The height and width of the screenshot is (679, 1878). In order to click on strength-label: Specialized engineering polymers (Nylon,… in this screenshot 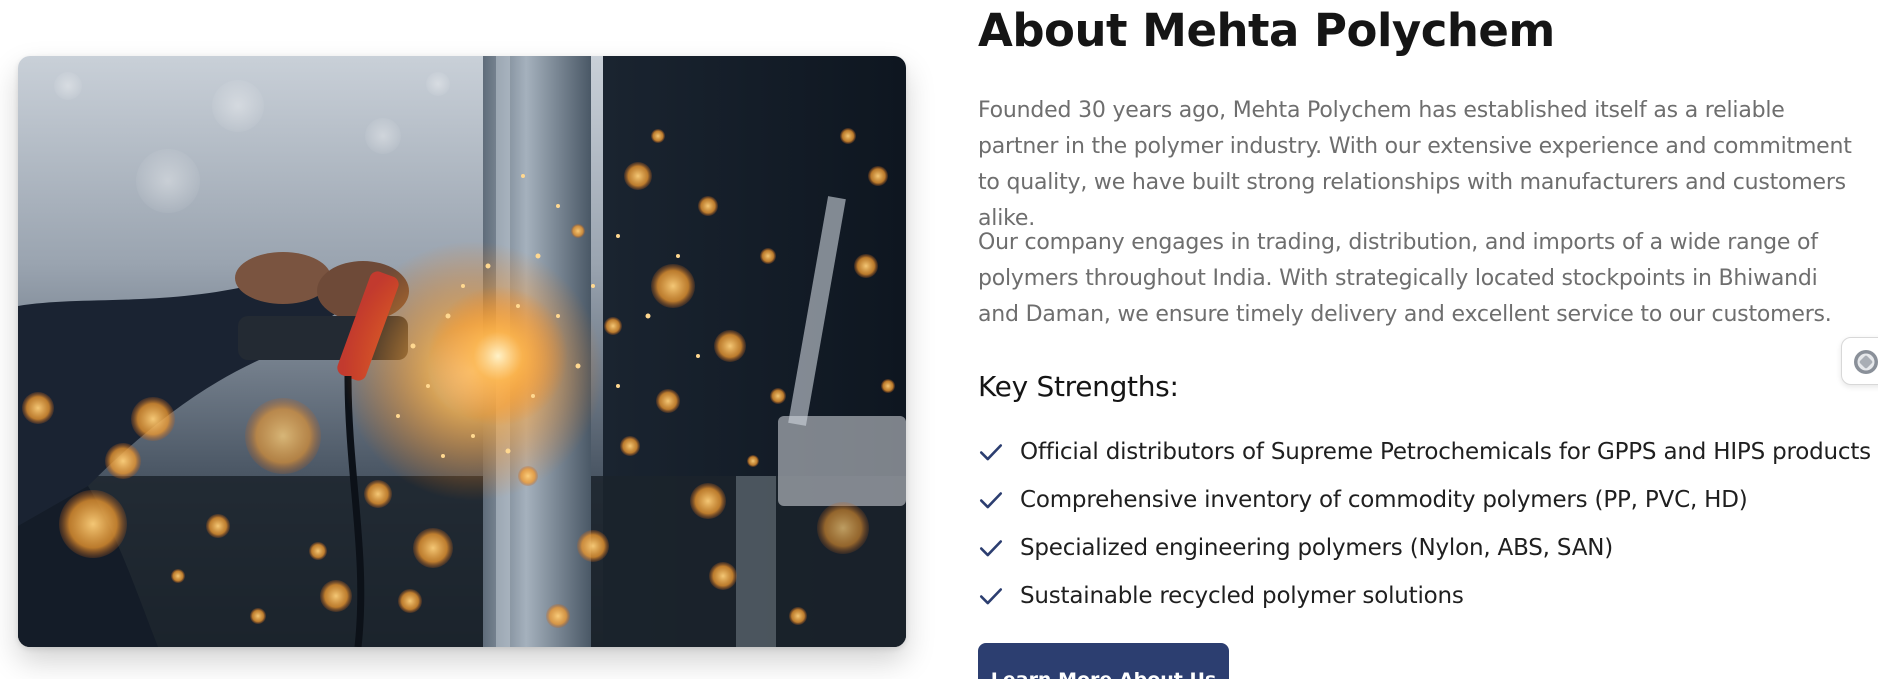, I will do `click(1317, 548)`.